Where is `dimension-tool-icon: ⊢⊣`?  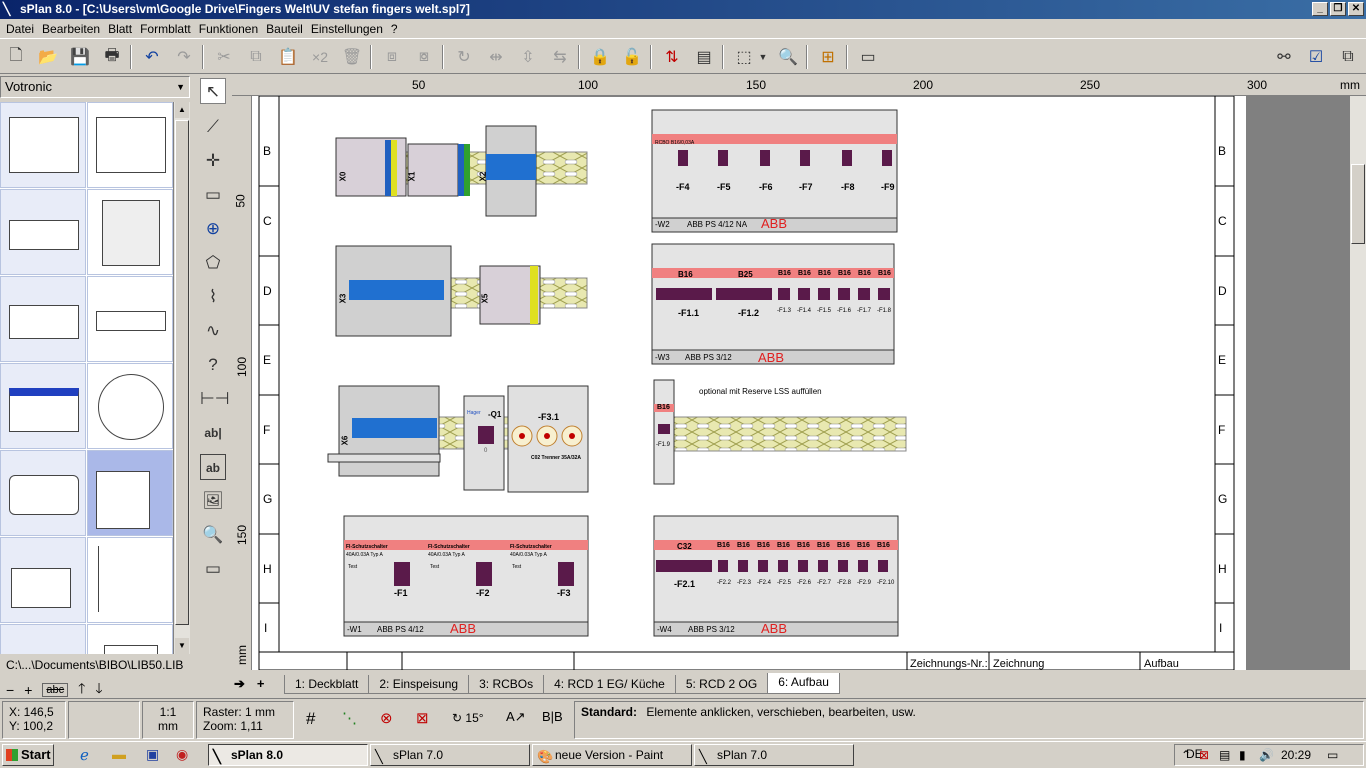 dimension-tool-icon: ⊢⊣ is located at coordinates (215, 399).